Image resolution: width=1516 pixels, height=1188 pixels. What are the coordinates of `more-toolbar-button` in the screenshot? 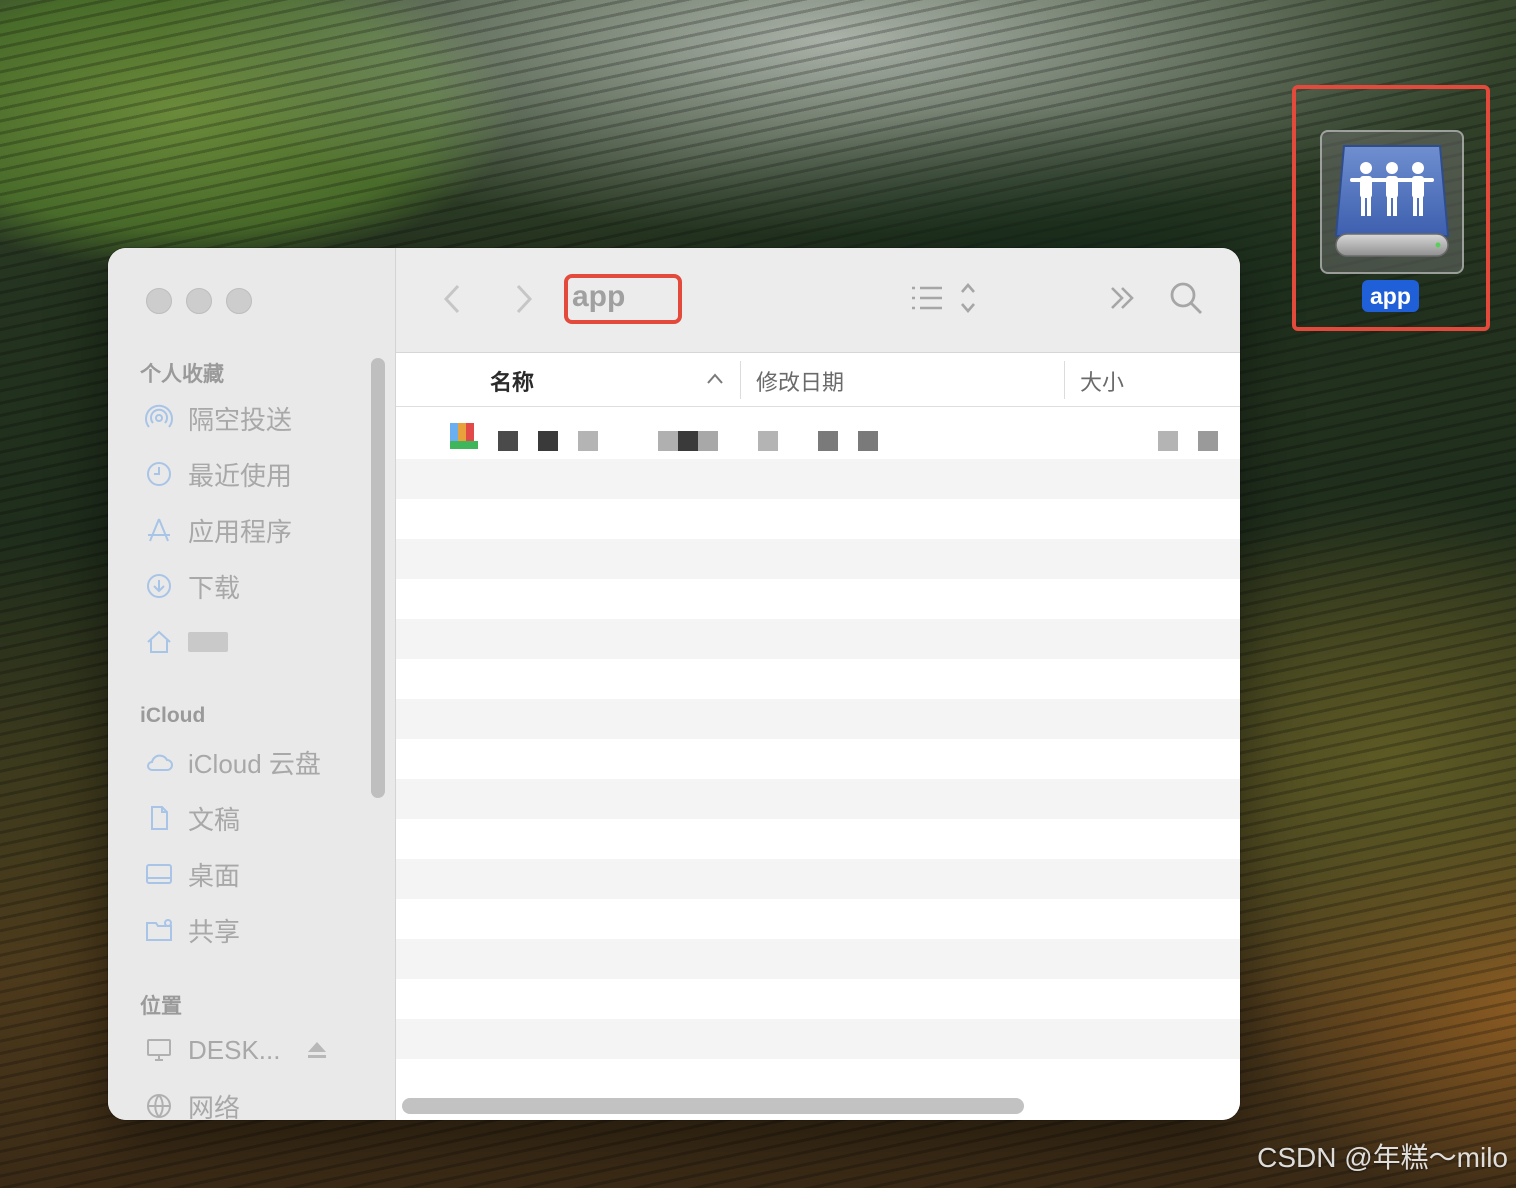 It's located at (1123, 298).